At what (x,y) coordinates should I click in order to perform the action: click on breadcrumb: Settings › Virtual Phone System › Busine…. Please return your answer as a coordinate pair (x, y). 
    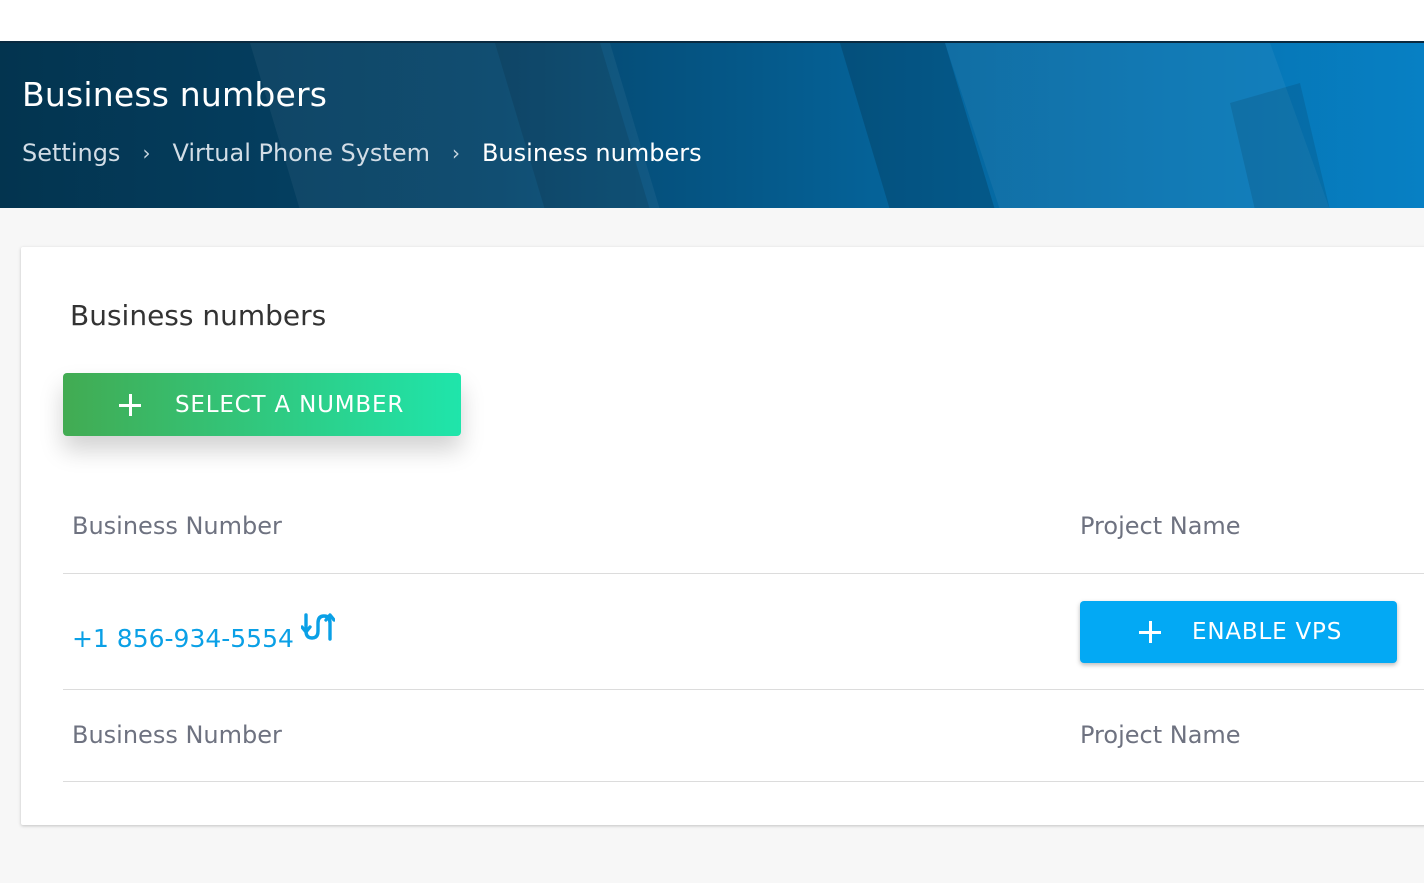
    Looking at the image, I should click on (362, 153).